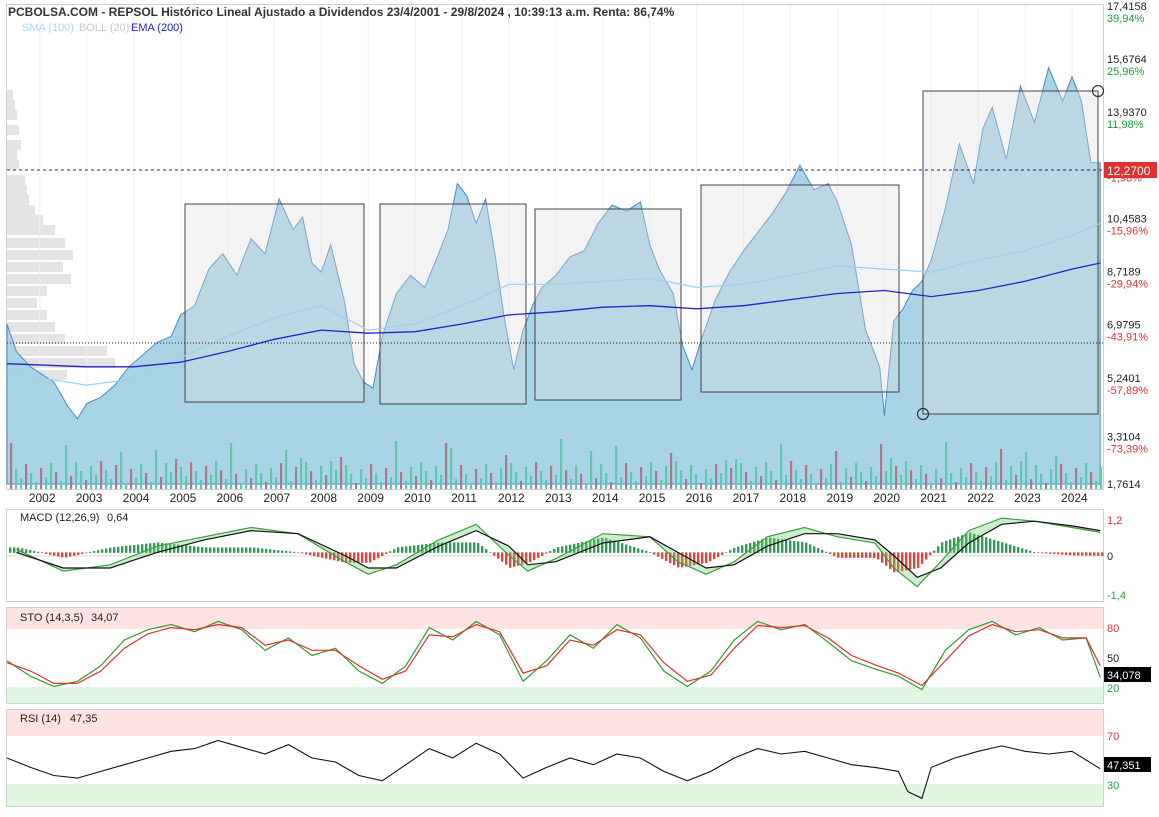 This screenshot has height=817, width=1159. I want to click on year-label: 2010, so click(417, 498).